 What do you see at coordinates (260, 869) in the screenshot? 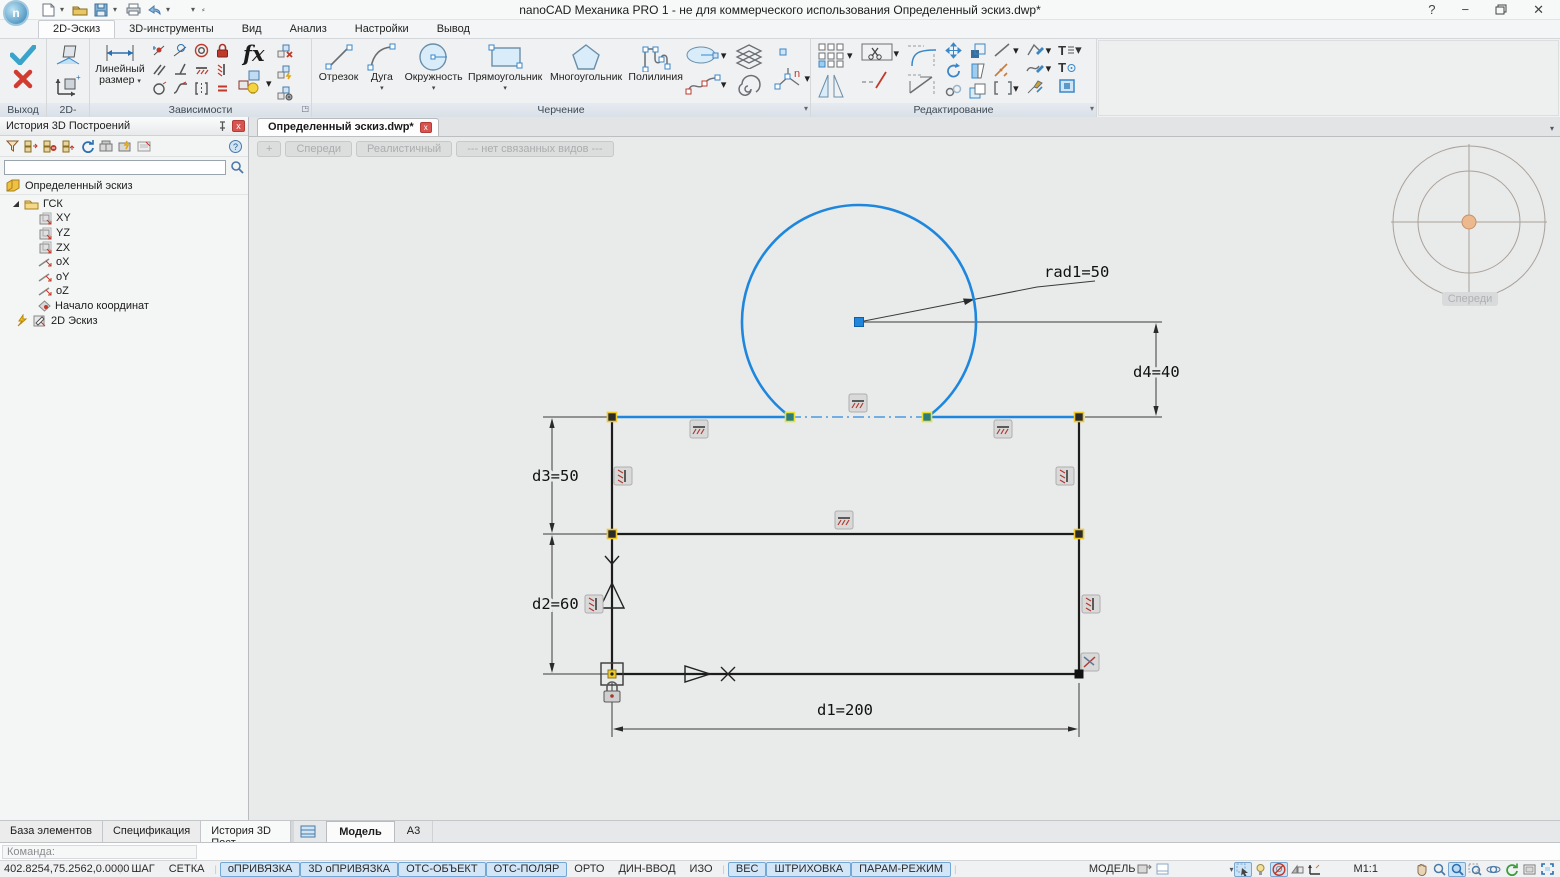
I see `toggle-osnap: оПРИВЯЗКА` at bounding box center [260, 869].